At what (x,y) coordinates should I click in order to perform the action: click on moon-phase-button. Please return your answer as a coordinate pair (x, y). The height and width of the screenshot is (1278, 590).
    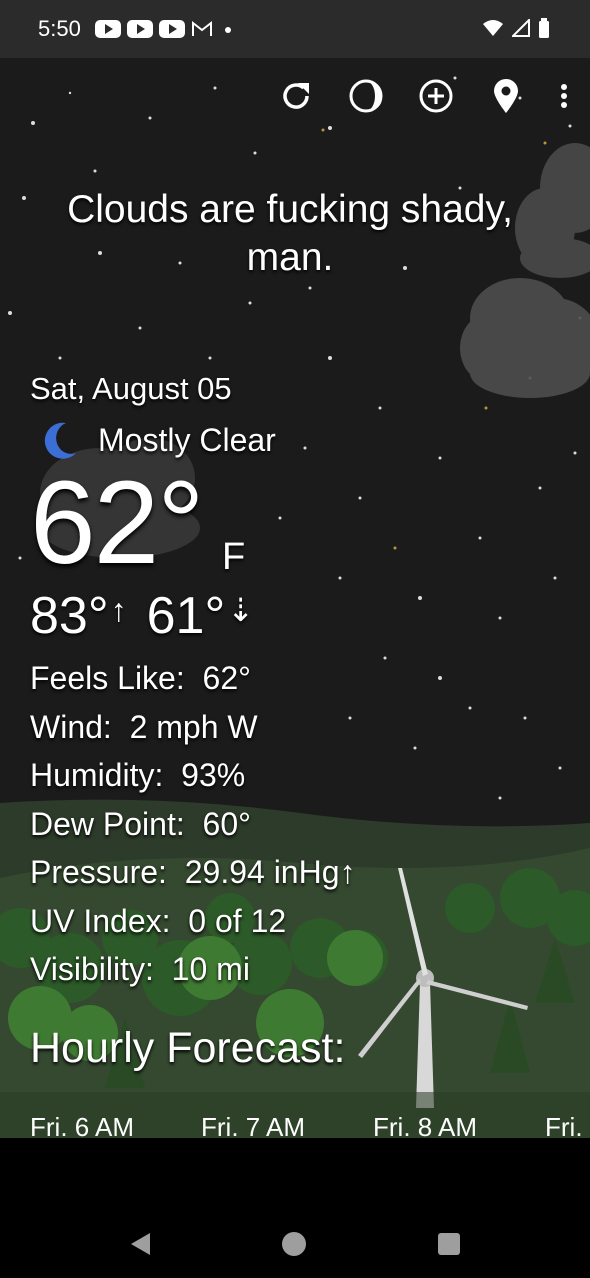
    Looking at the image, I should click on (366, 96).